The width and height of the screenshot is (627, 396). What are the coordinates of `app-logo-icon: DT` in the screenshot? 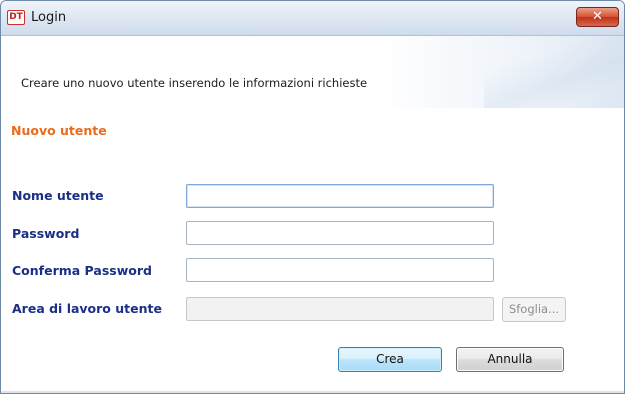 It's located at (16, 17).